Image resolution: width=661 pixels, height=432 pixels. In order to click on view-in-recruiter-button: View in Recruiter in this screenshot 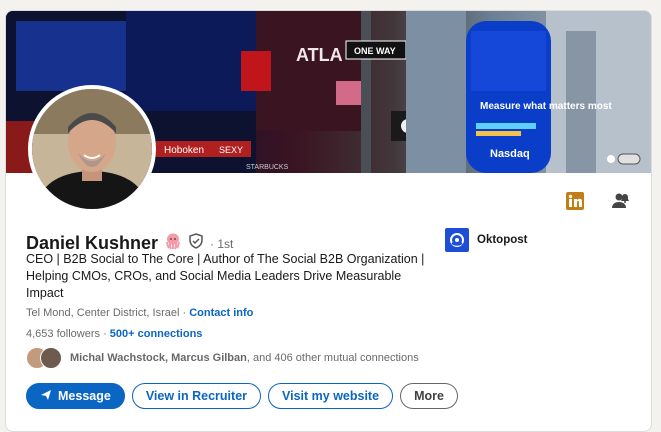, I will do `click(196, 396)`.